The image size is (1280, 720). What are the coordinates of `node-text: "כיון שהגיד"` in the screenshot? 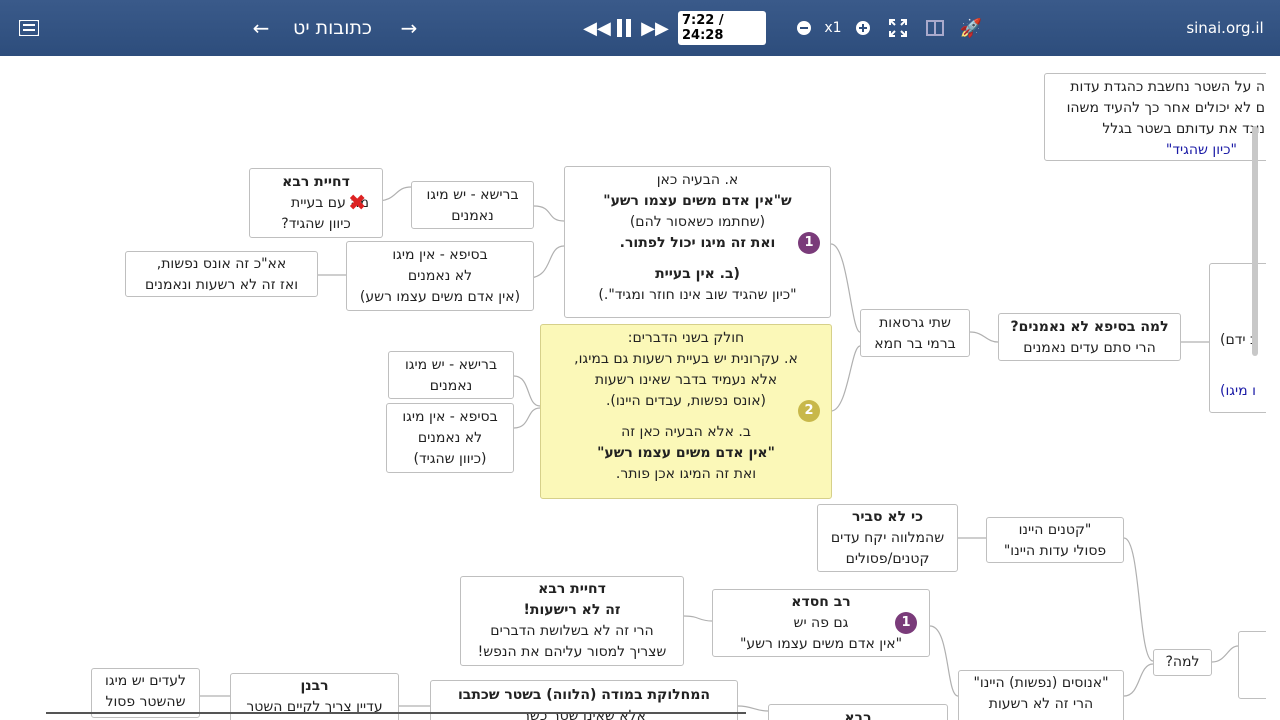 It's located at (1201, 150).